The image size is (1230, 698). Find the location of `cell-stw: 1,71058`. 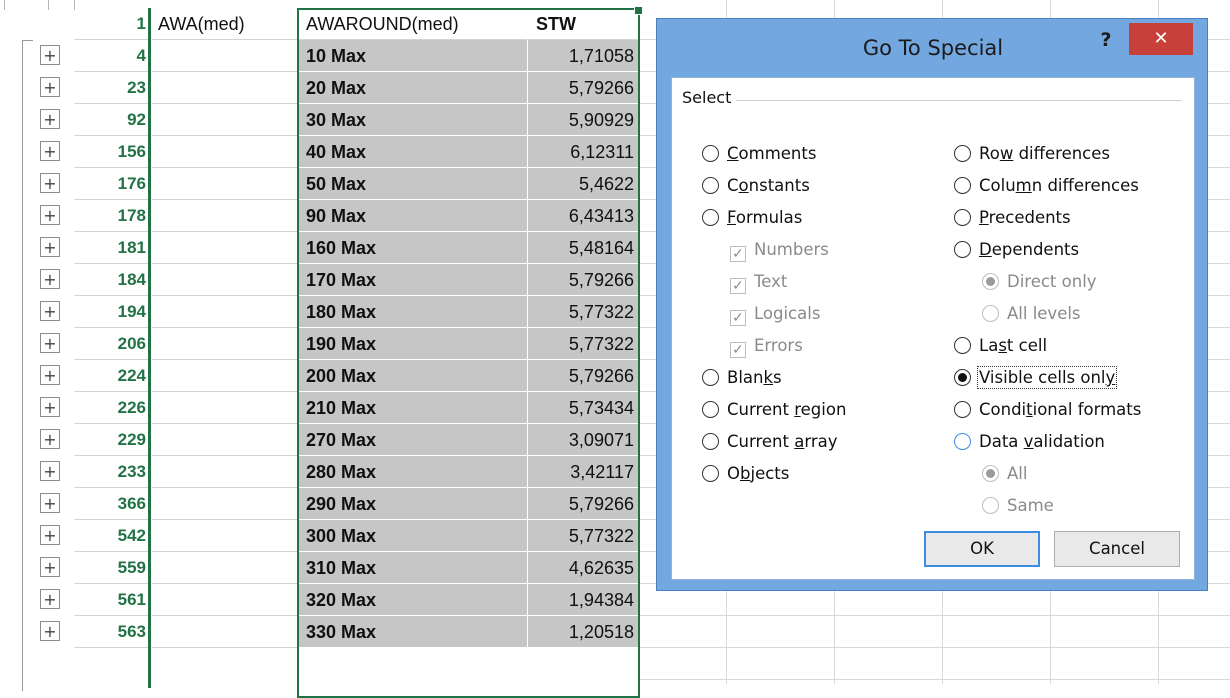

cell-stw: 1,71058 is located at coordinates (584, 56).